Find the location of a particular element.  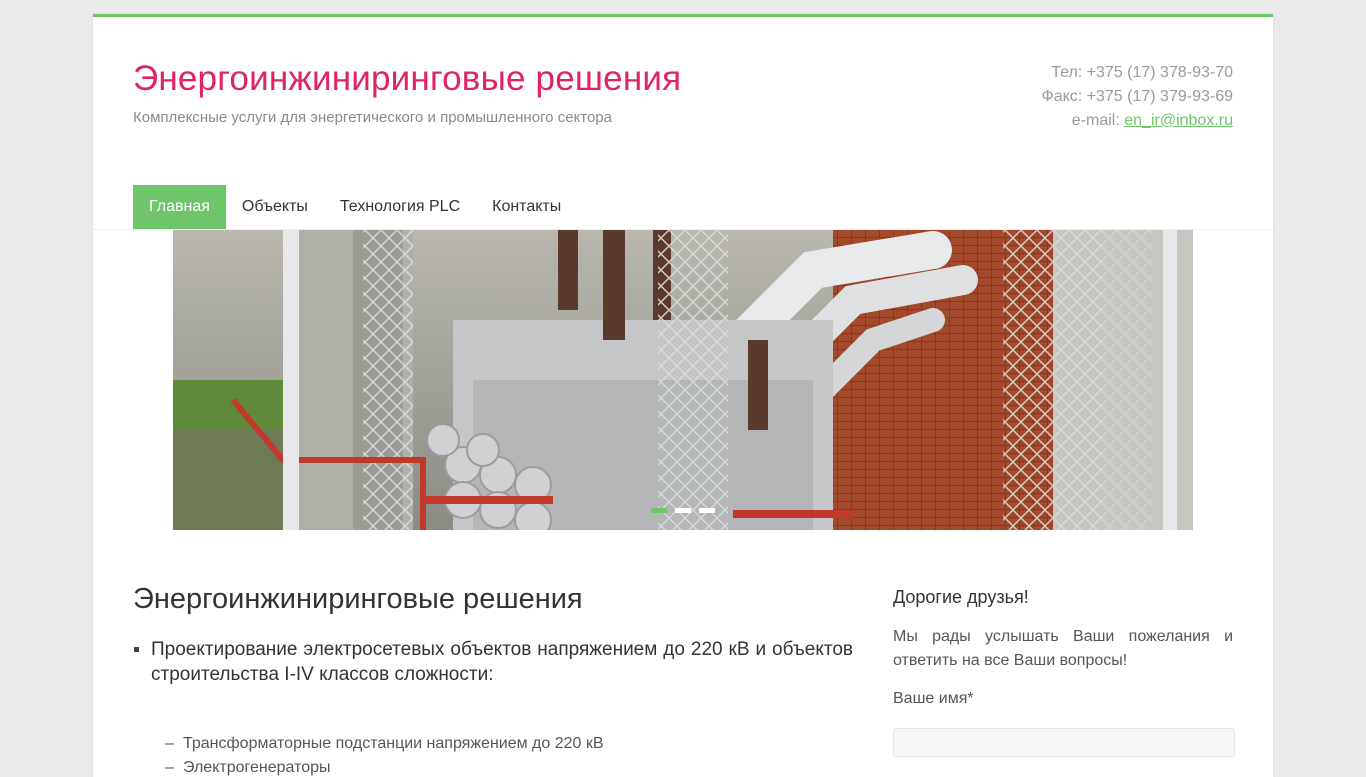

fax-text: Факс: +375 (17) 379-93-69 is located at coordinates (1137, 96).